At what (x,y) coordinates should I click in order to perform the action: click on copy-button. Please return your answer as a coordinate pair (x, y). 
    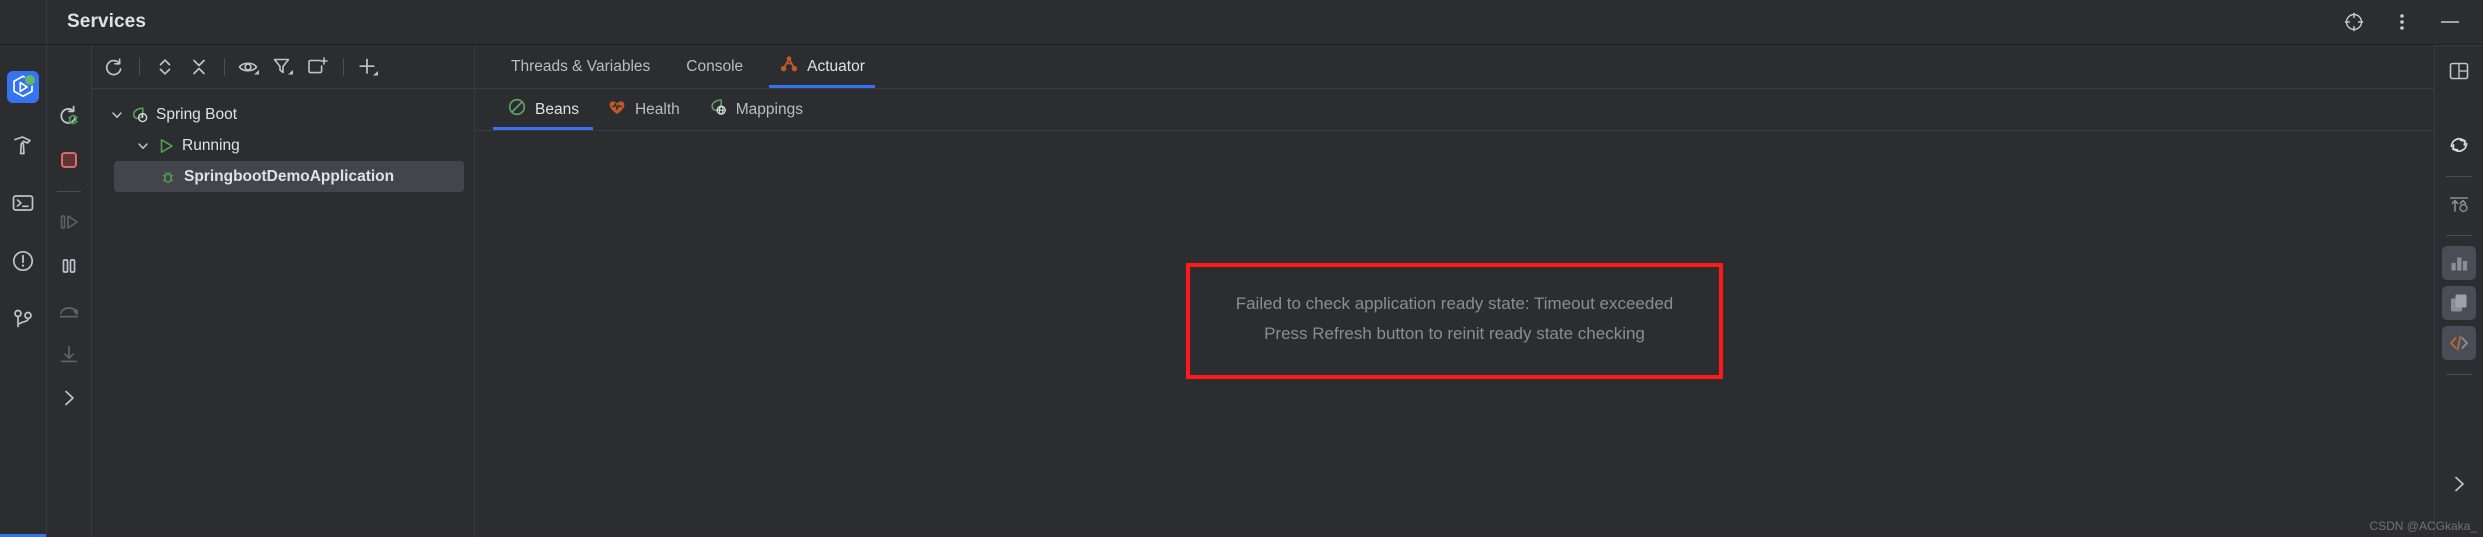
    Looking at the image, I should click on (2459, 303).